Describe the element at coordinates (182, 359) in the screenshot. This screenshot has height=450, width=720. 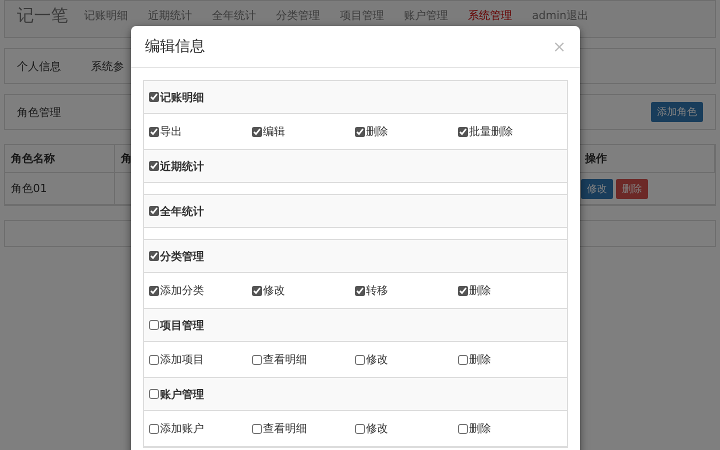
I see `checkbox-label: 添加项目` at that location.